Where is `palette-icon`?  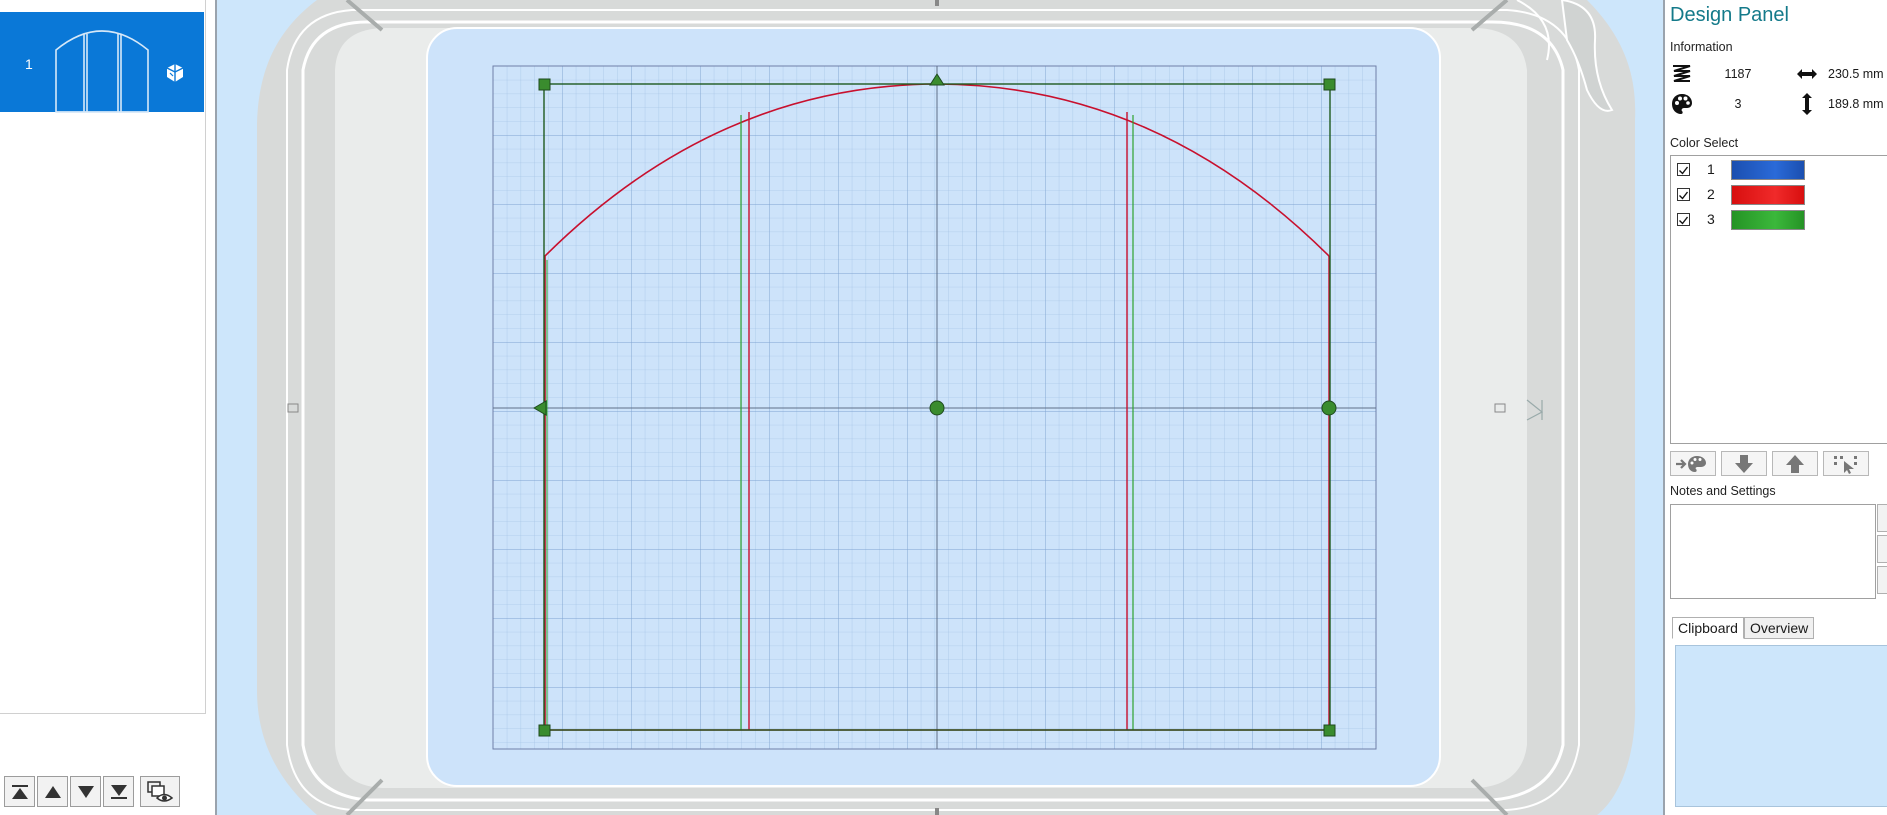
palette-icon is located at coordinates (1682, 104).